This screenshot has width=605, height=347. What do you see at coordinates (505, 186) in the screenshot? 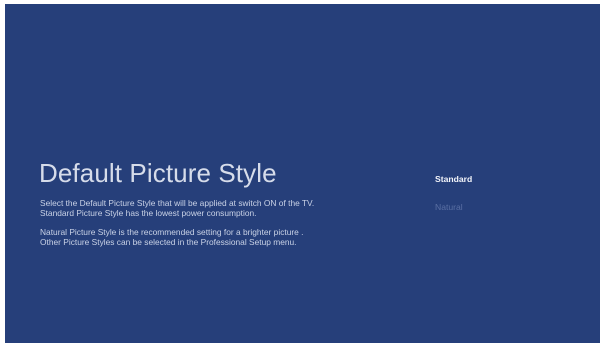
I see `option-standard: Standard` at bounding box center [505, 186].